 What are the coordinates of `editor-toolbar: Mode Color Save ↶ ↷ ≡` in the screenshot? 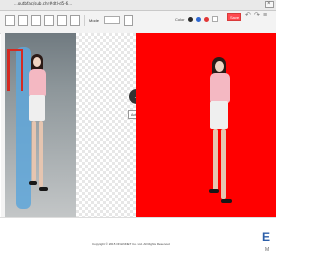 It's located at (138, 22).